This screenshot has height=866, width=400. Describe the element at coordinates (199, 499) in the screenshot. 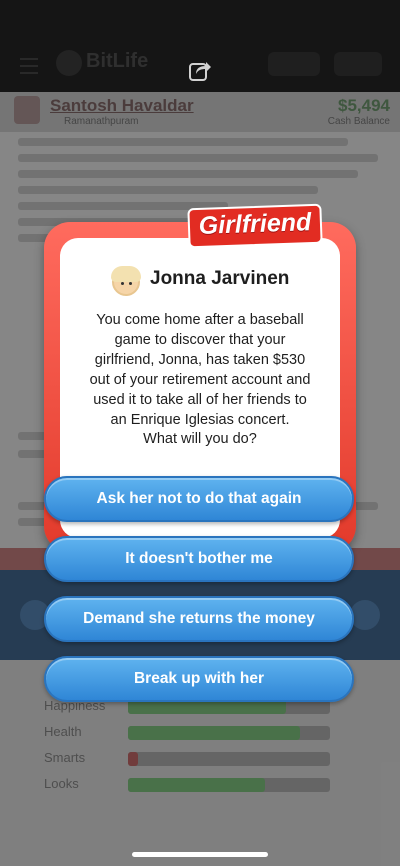

I see `choice-ask-not-again-button: Ask her not to do that again` at that location.